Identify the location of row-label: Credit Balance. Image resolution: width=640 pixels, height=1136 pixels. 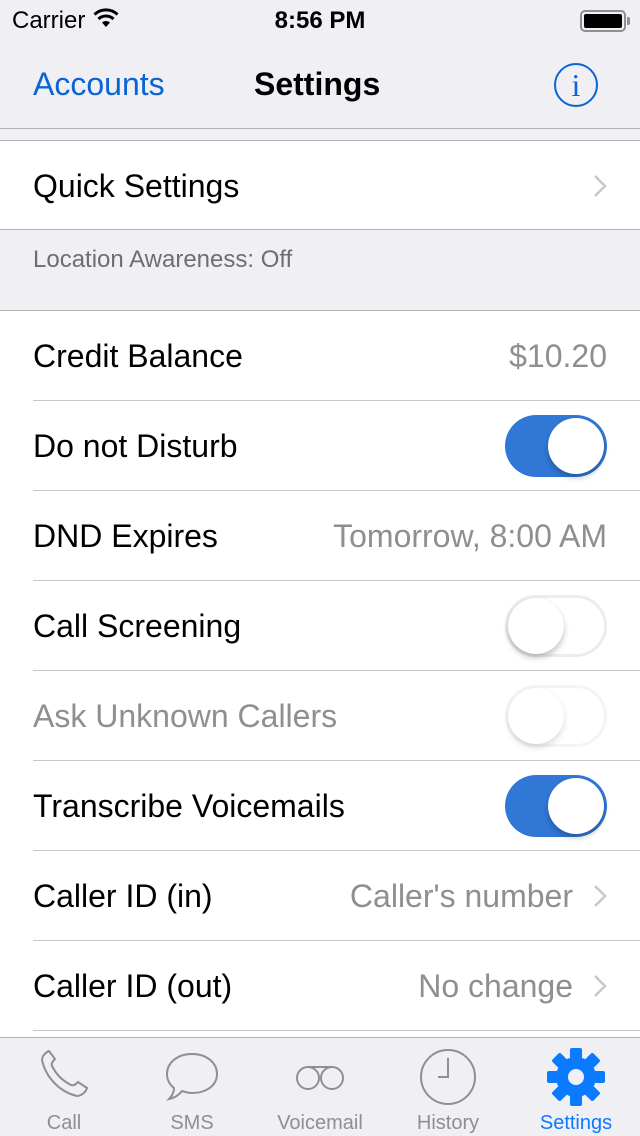
(138, 355).